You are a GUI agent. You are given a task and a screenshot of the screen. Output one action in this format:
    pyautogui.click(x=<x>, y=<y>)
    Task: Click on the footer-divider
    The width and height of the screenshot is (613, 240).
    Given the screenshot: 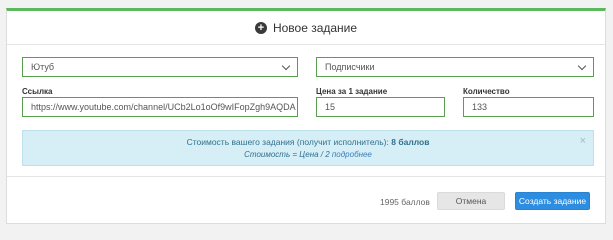 What is the action you would take?
    pyautogui.click(x=306, y=176)
    